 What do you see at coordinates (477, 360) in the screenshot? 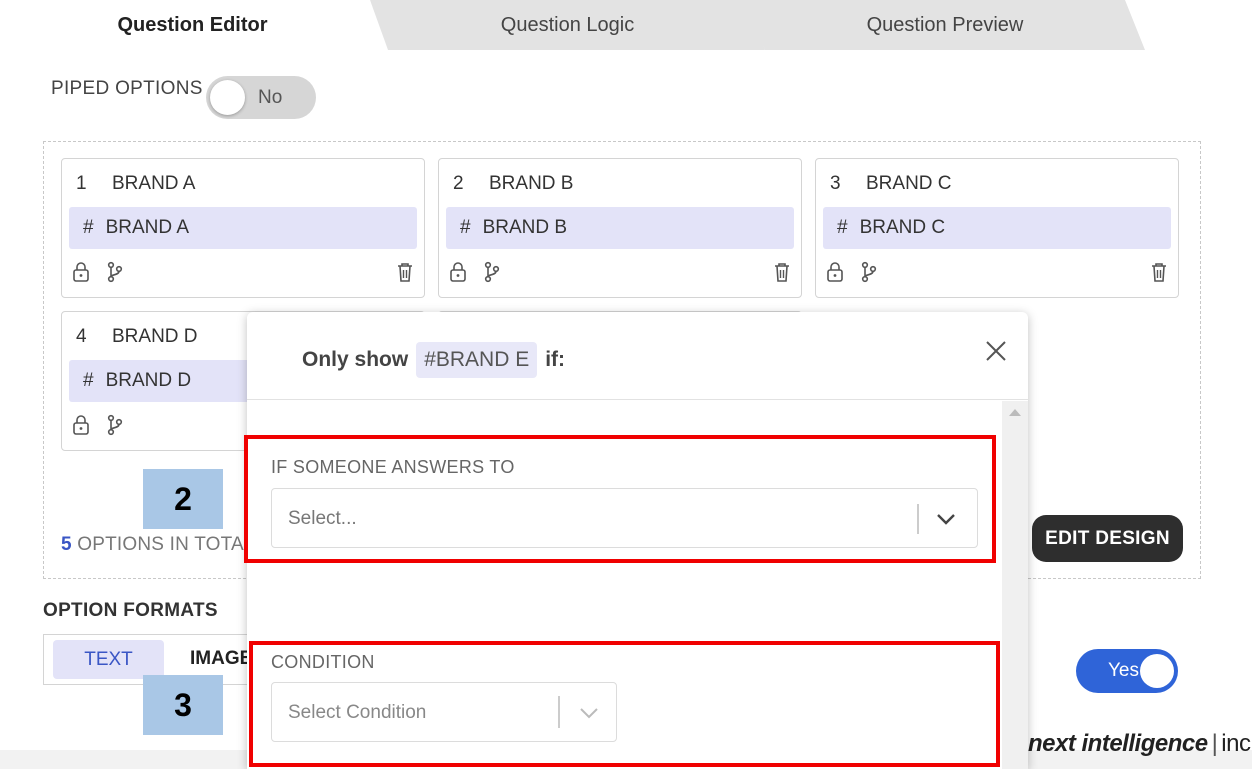
I see `option-code-pill: #BRAND E` at bounding box center [477, 360].